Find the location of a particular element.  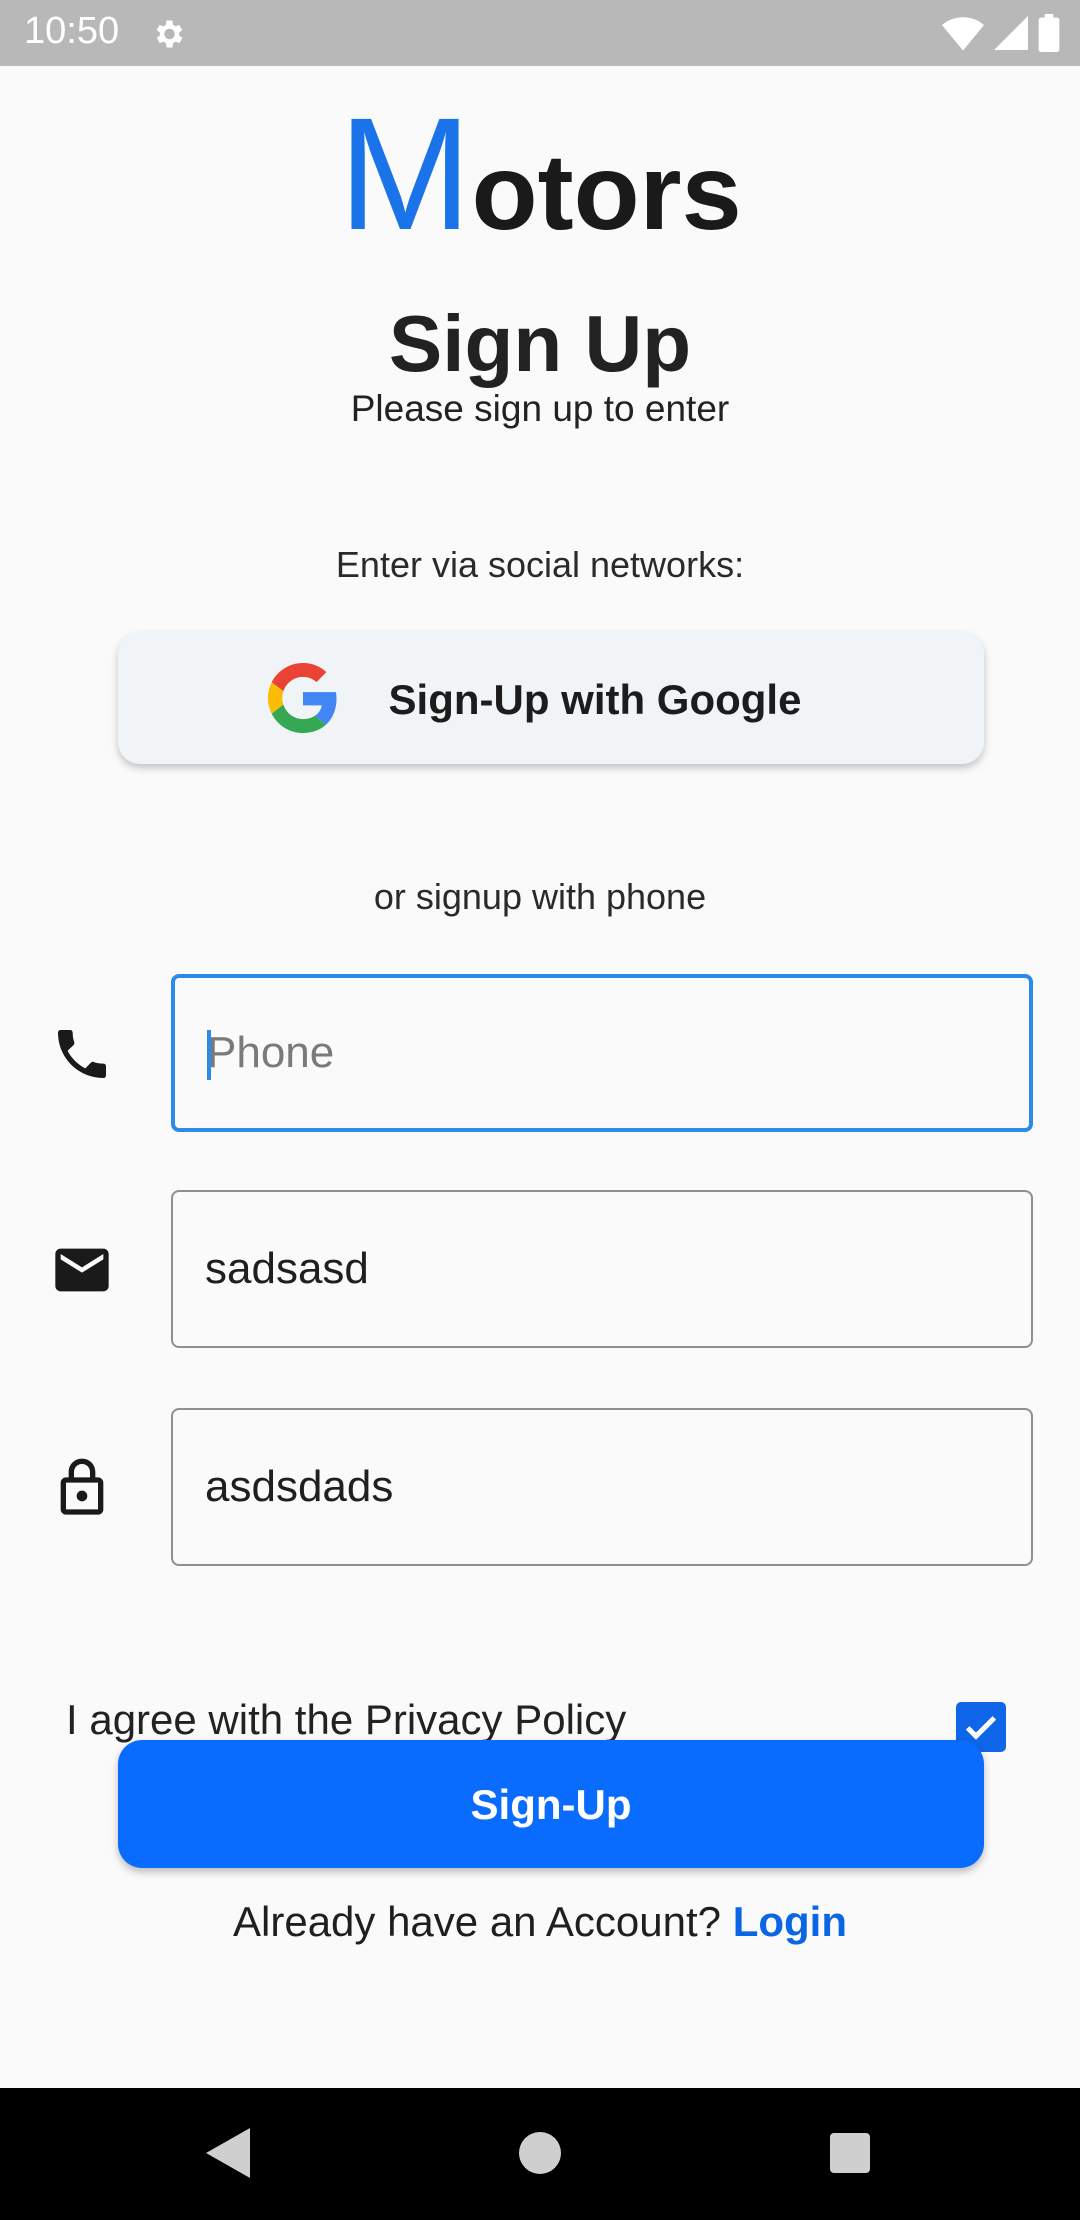

email-field-box is located at coordinates (602, 1269).